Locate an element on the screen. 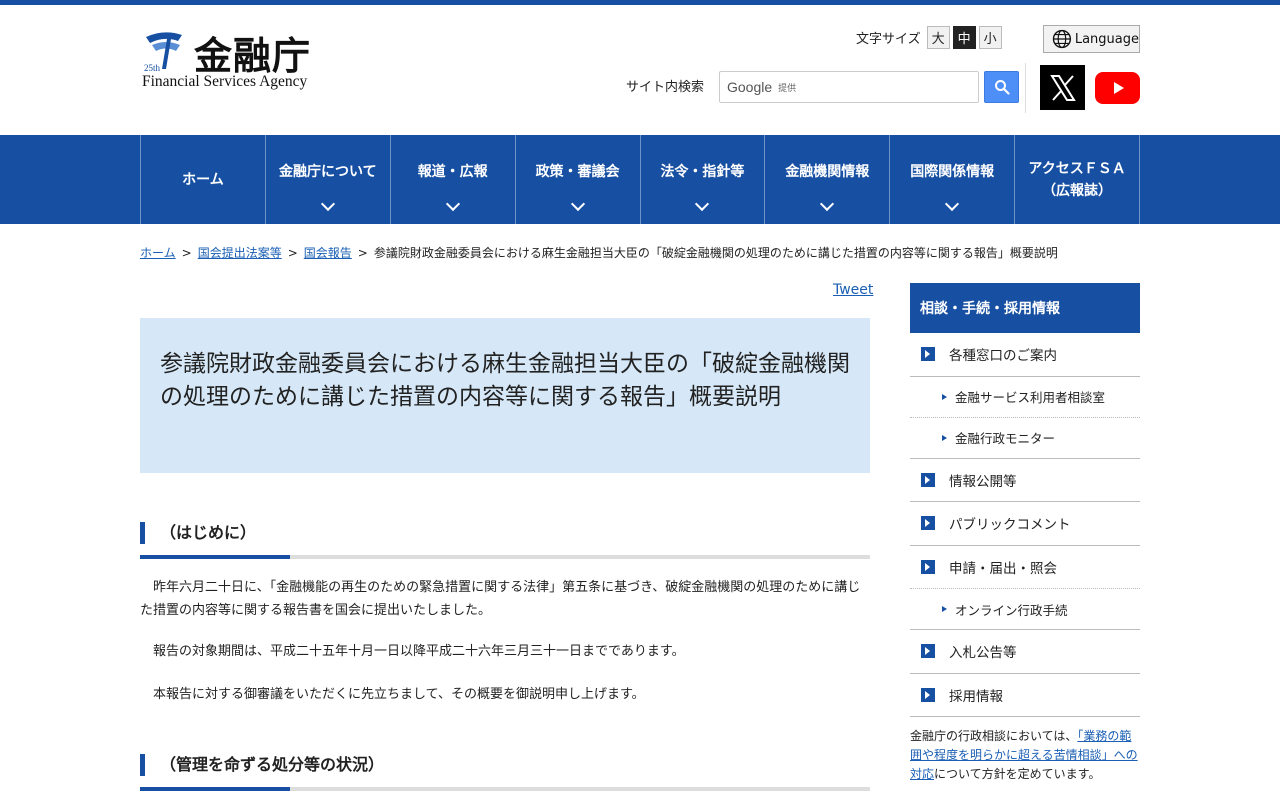 The height and width of the screenshot is (800, 1280). search-icon is located at coordinates (1002, 87).